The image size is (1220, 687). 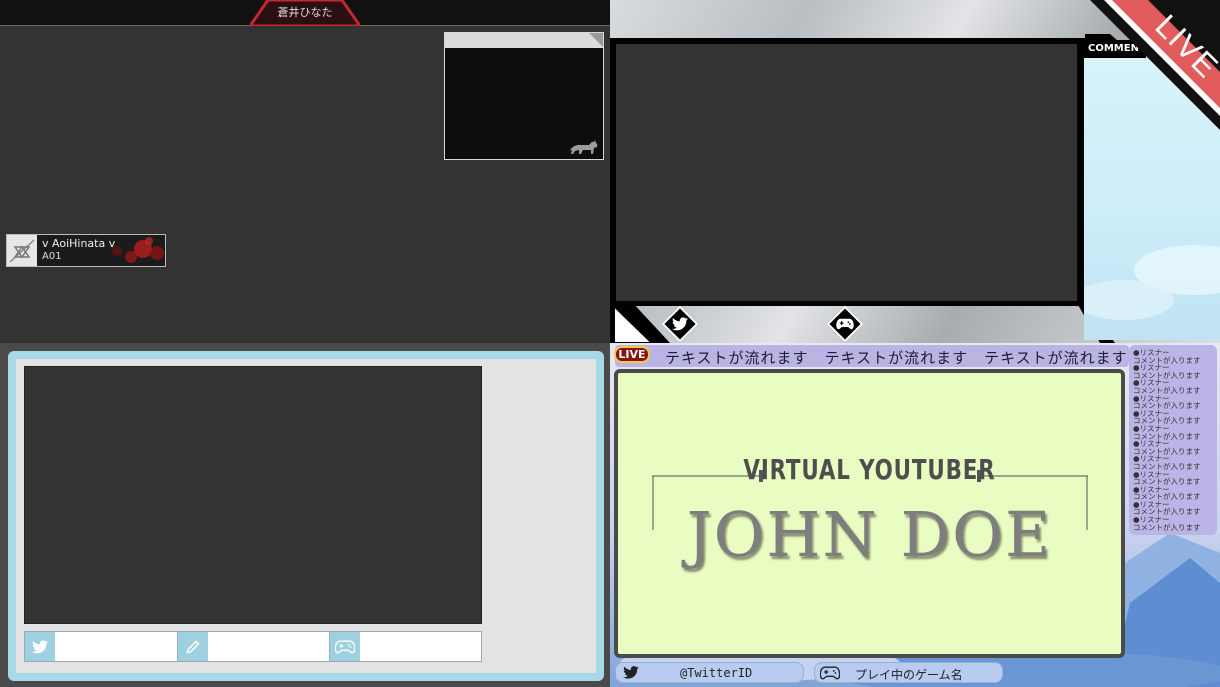 What do you see at coordinates (1167, 527) in the screenshot?
I see `comment-line: コメントが入ります` at bounding box center [1167, 527].